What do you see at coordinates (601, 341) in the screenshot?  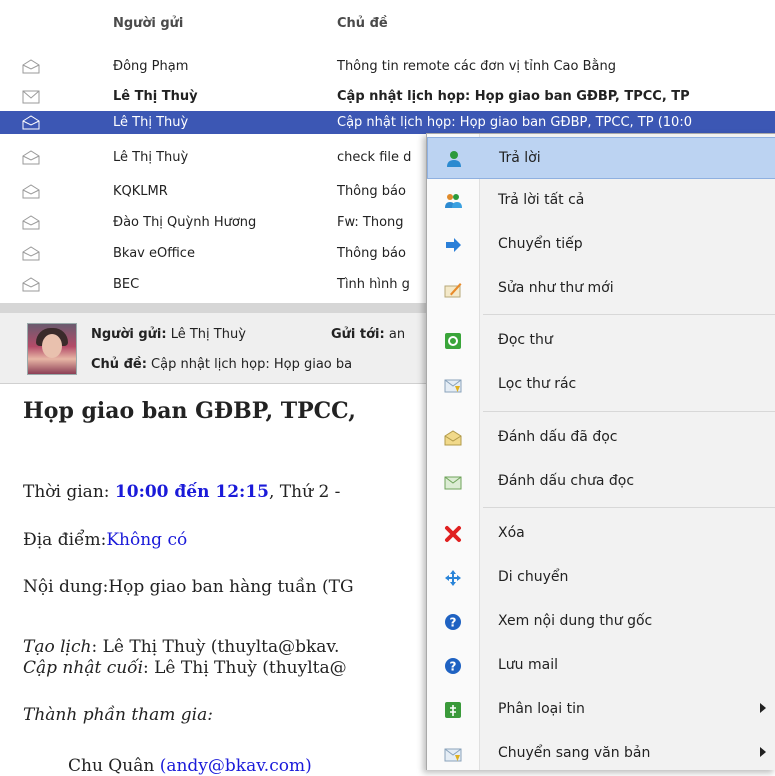 I see `menu-item-read-mail: Đọc thư` at bounding box center [601, 341].